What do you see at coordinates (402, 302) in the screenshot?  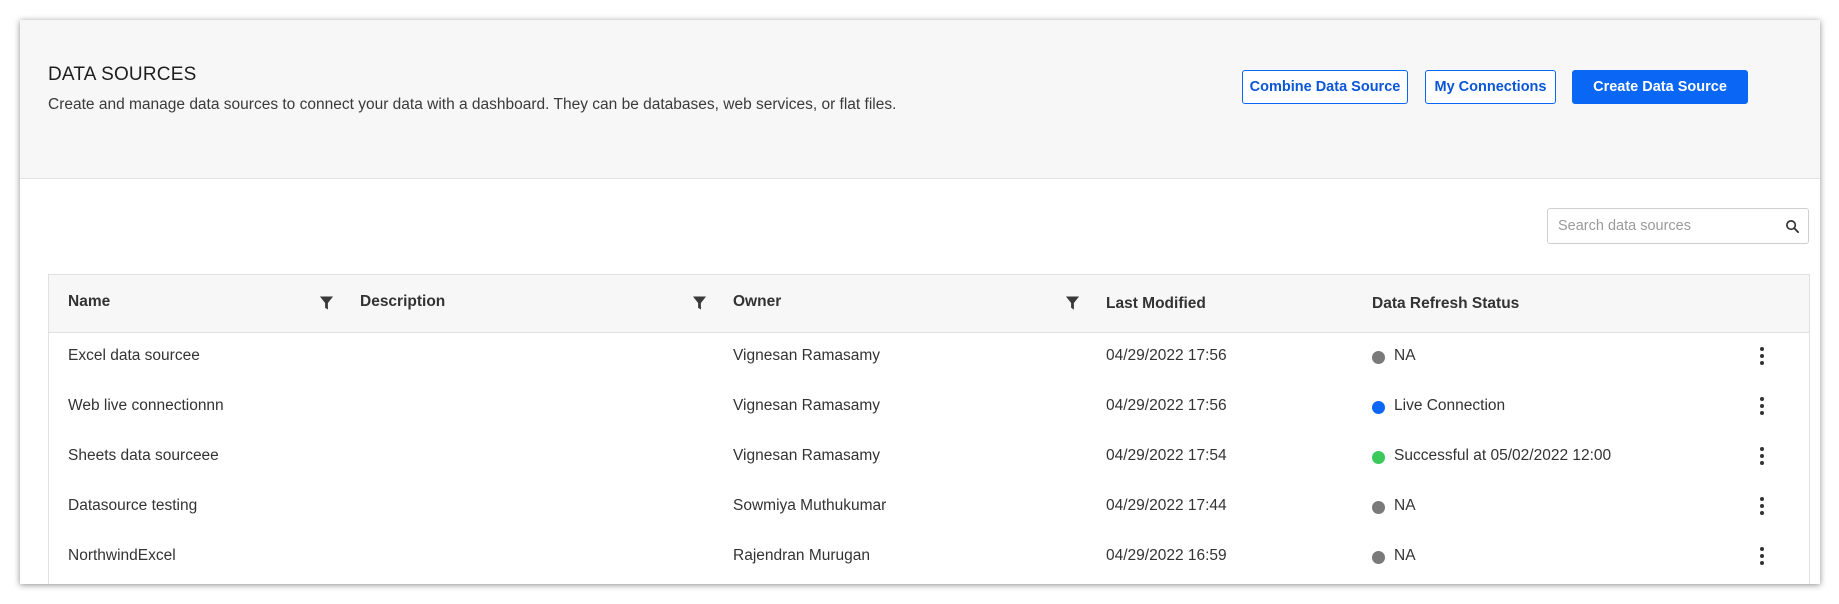 I see `column-header-description: Description` at bounding box center [402, 302].